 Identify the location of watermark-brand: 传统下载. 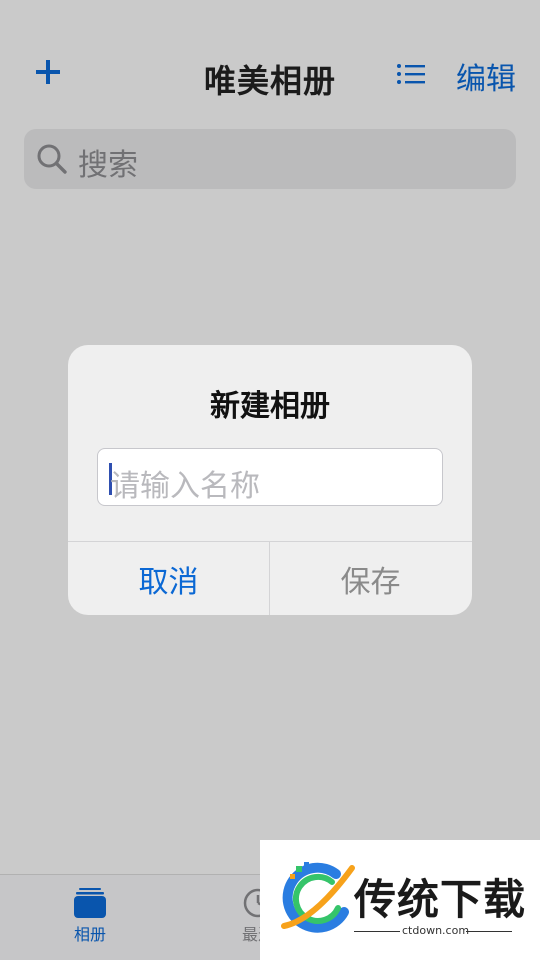
(440, 899).